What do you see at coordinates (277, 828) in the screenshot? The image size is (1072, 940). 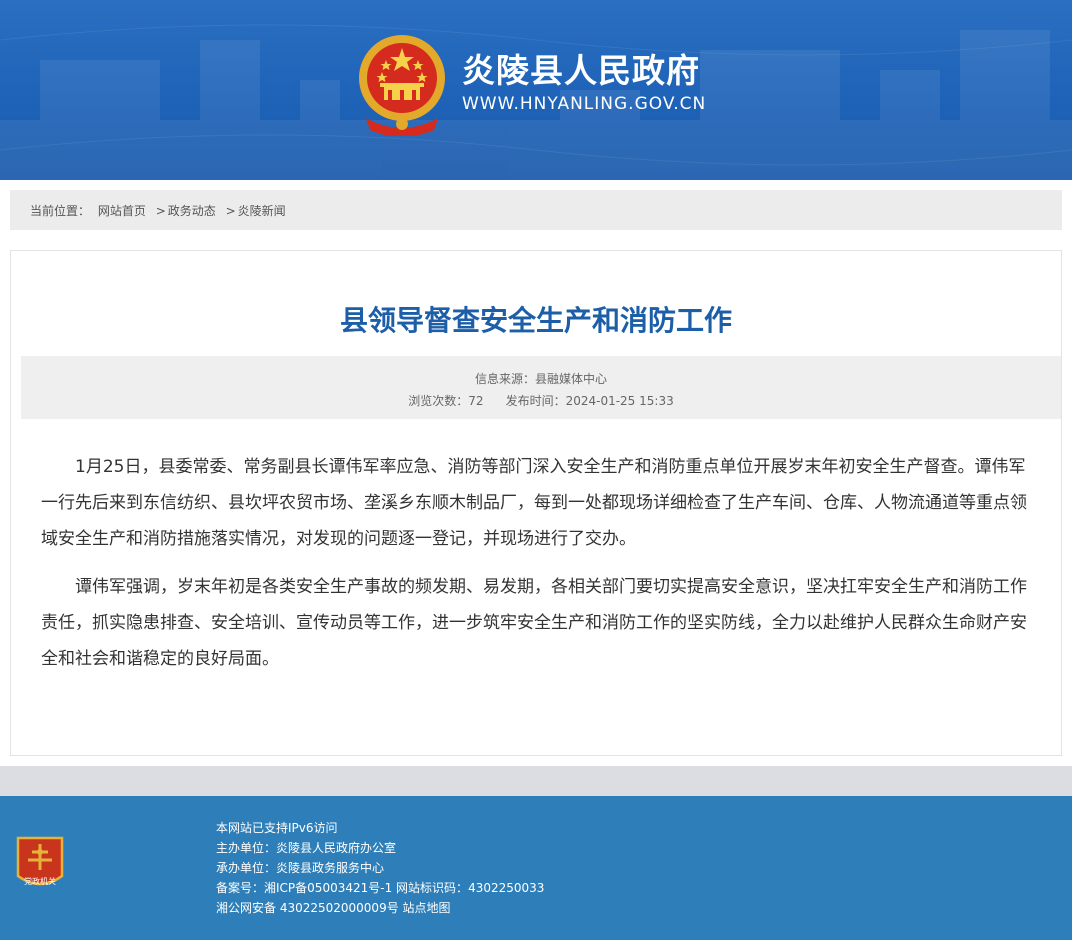 I see `footer-ipv6: 本网站已支持IPv6访问` at bounding box center [277, 828].